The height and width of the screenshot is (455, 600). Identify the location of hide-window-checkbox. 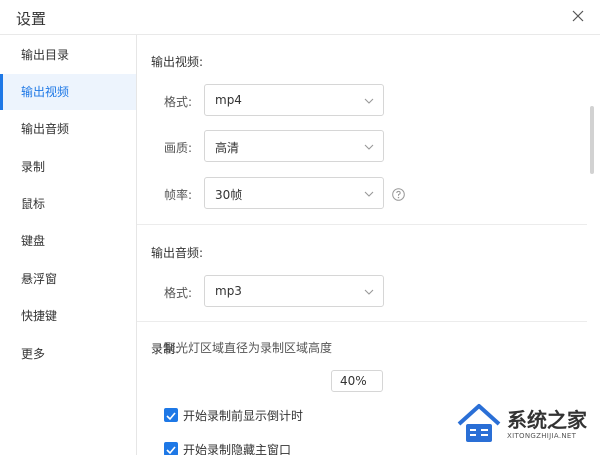
(171, 448).